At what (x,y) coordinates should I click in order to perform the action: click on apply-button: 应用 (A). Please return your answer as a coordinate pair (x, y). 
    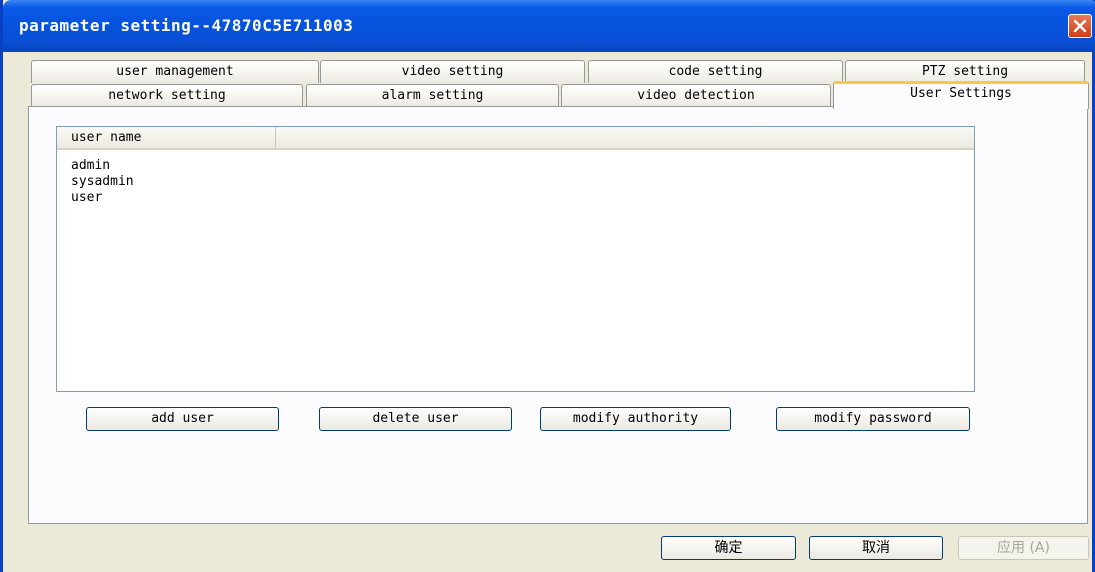
    Looking at the image, I should click on (1023, 548).